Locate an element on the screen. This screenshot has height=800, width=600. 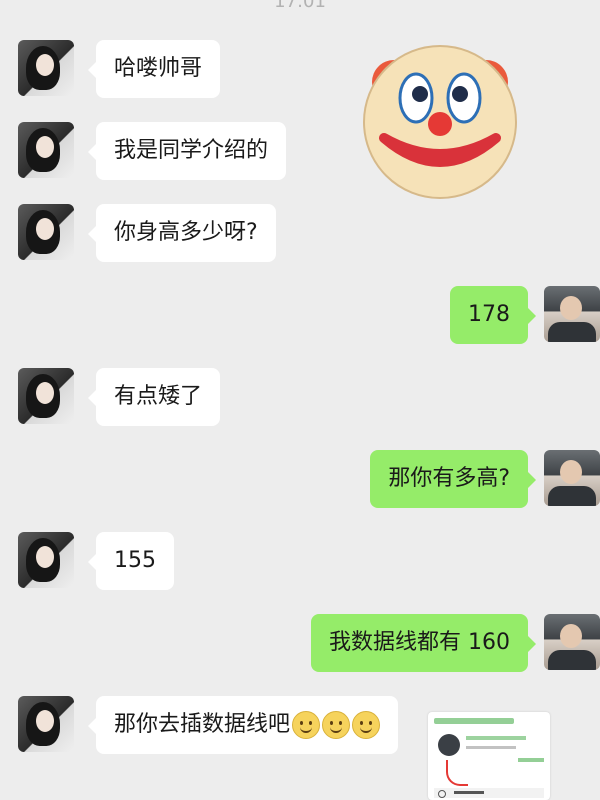
clown-icon is located at coordinates (440, 122).